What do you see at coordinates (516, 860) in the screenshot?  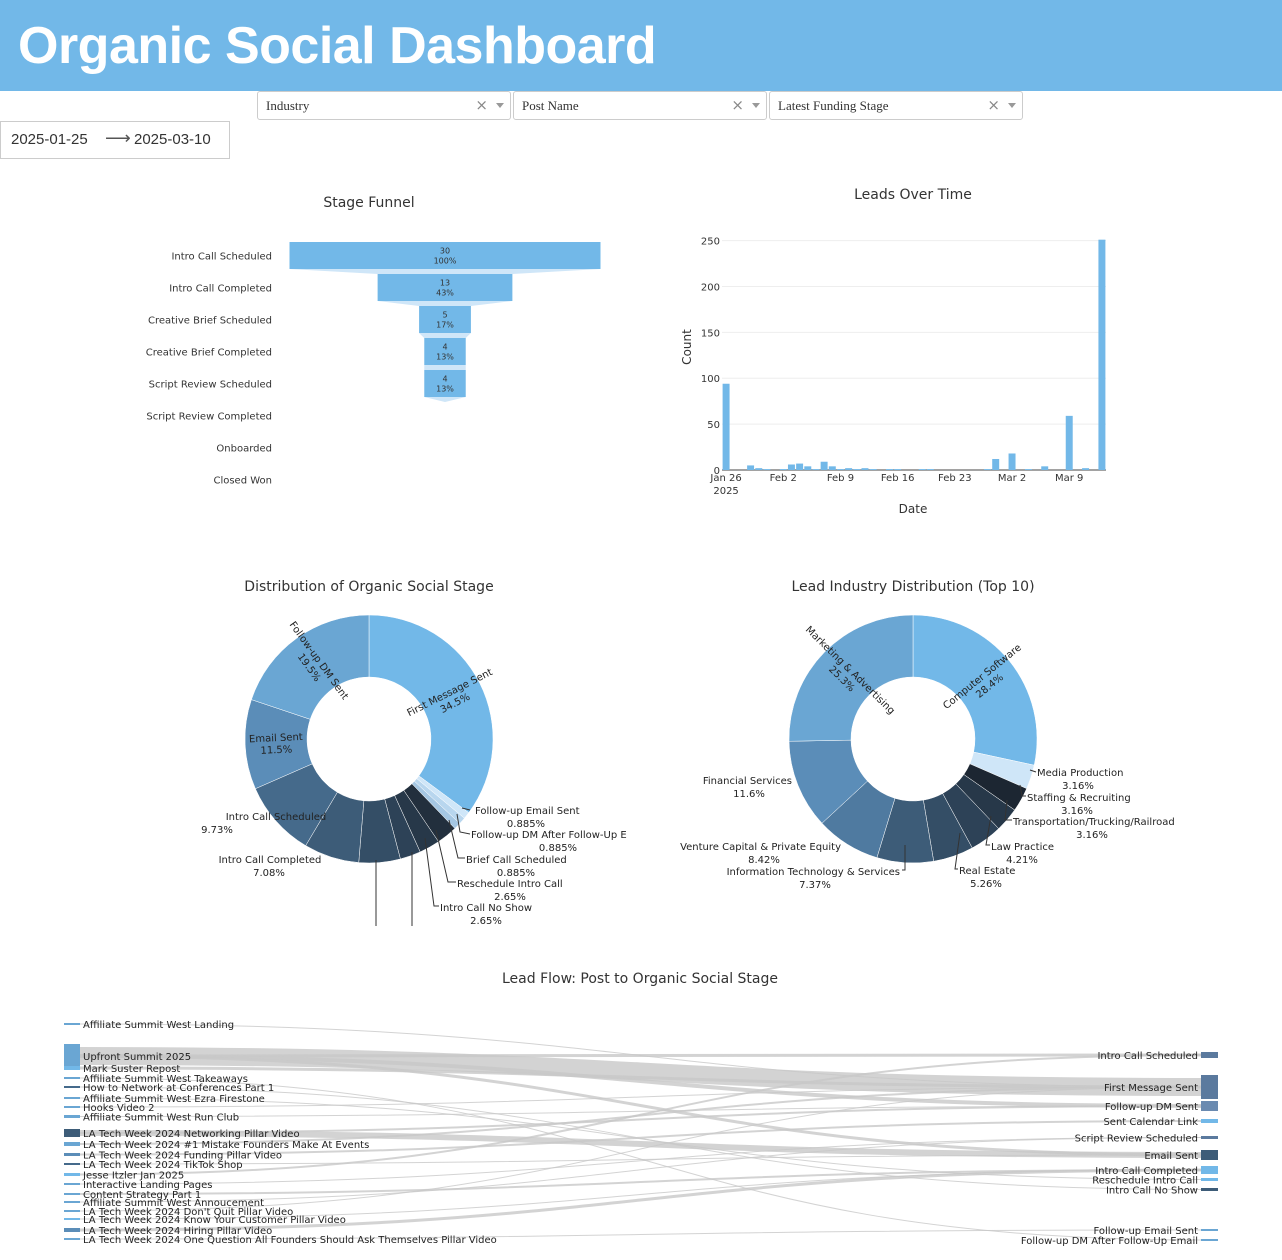 I see `pie-slice-label: Brief Call Scheduled` at bounding box center [516, 860].